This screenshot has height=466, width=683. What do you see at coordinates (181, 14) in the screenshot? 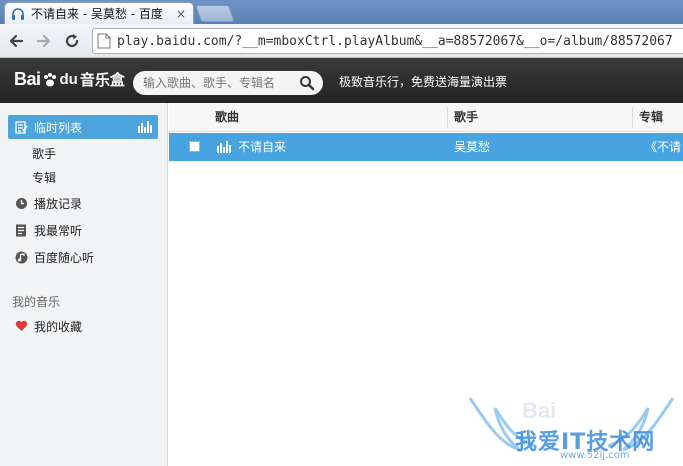
I see `close-tab-icon: ×` at bounding box center [181, 14].